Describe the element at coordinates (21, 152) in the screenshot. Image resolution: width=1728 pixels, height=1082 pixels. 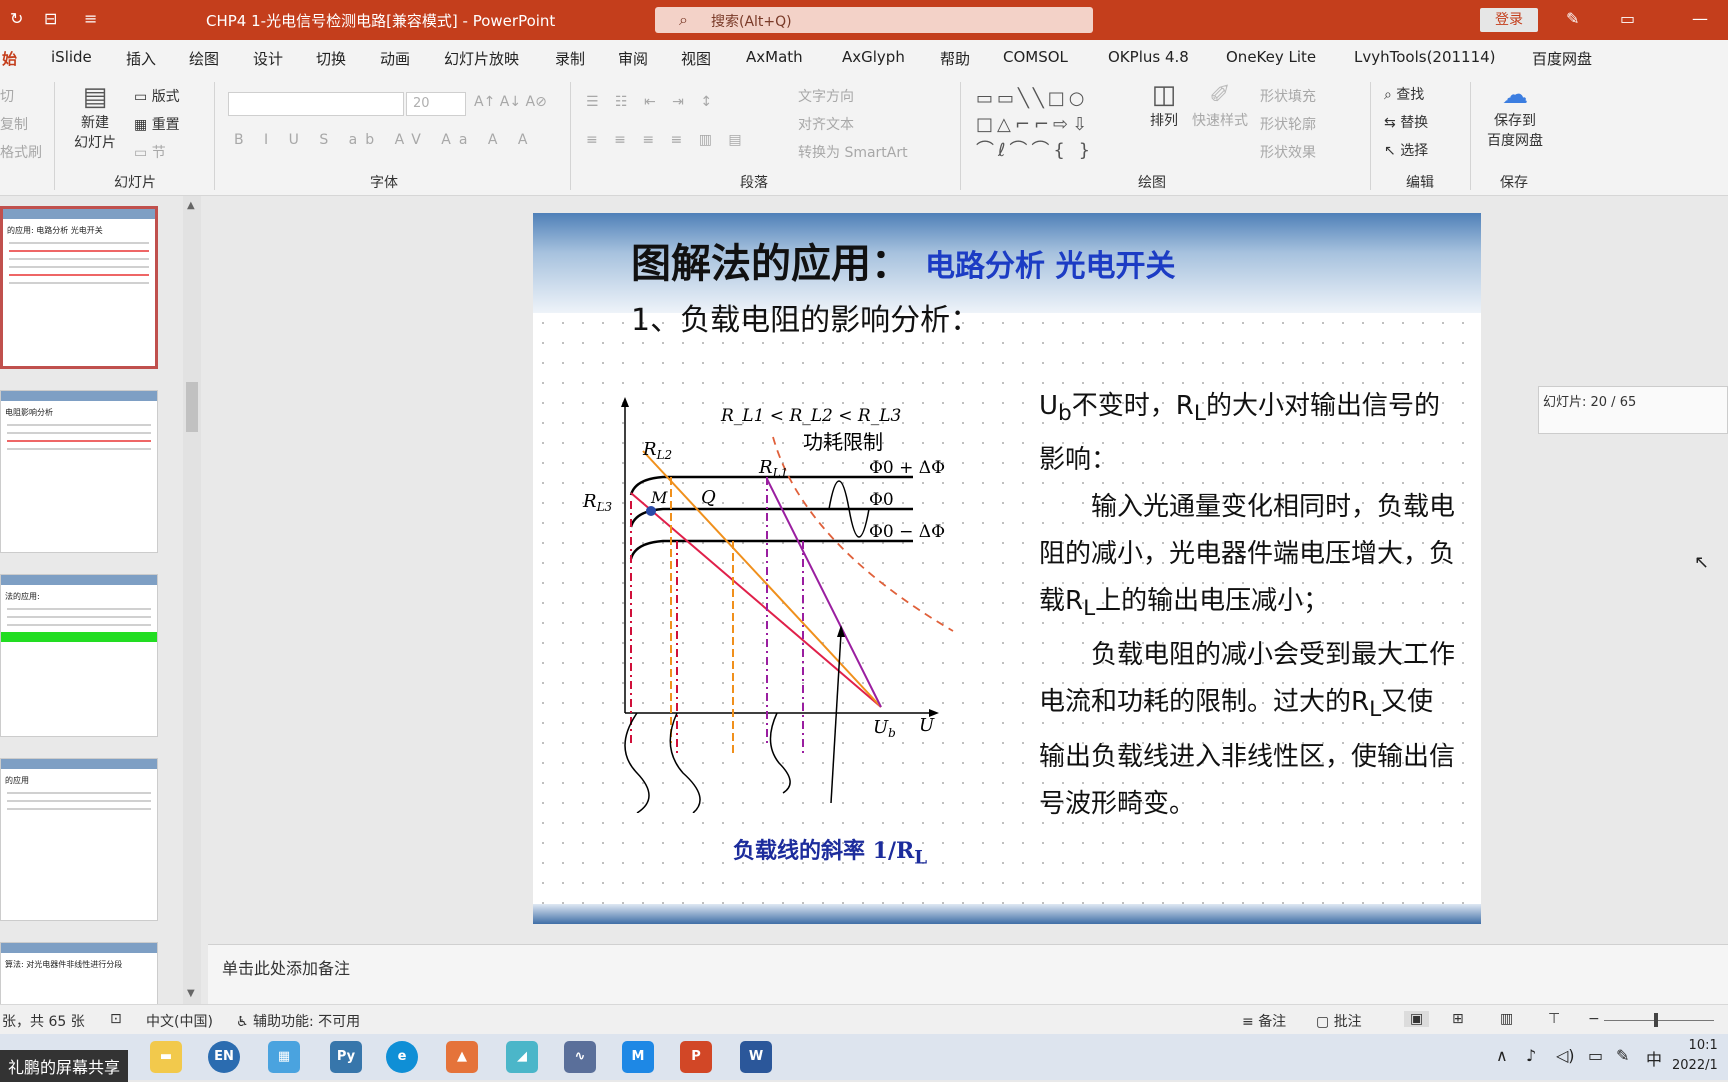
I see `format-painter-button: 格式刷` at that location.